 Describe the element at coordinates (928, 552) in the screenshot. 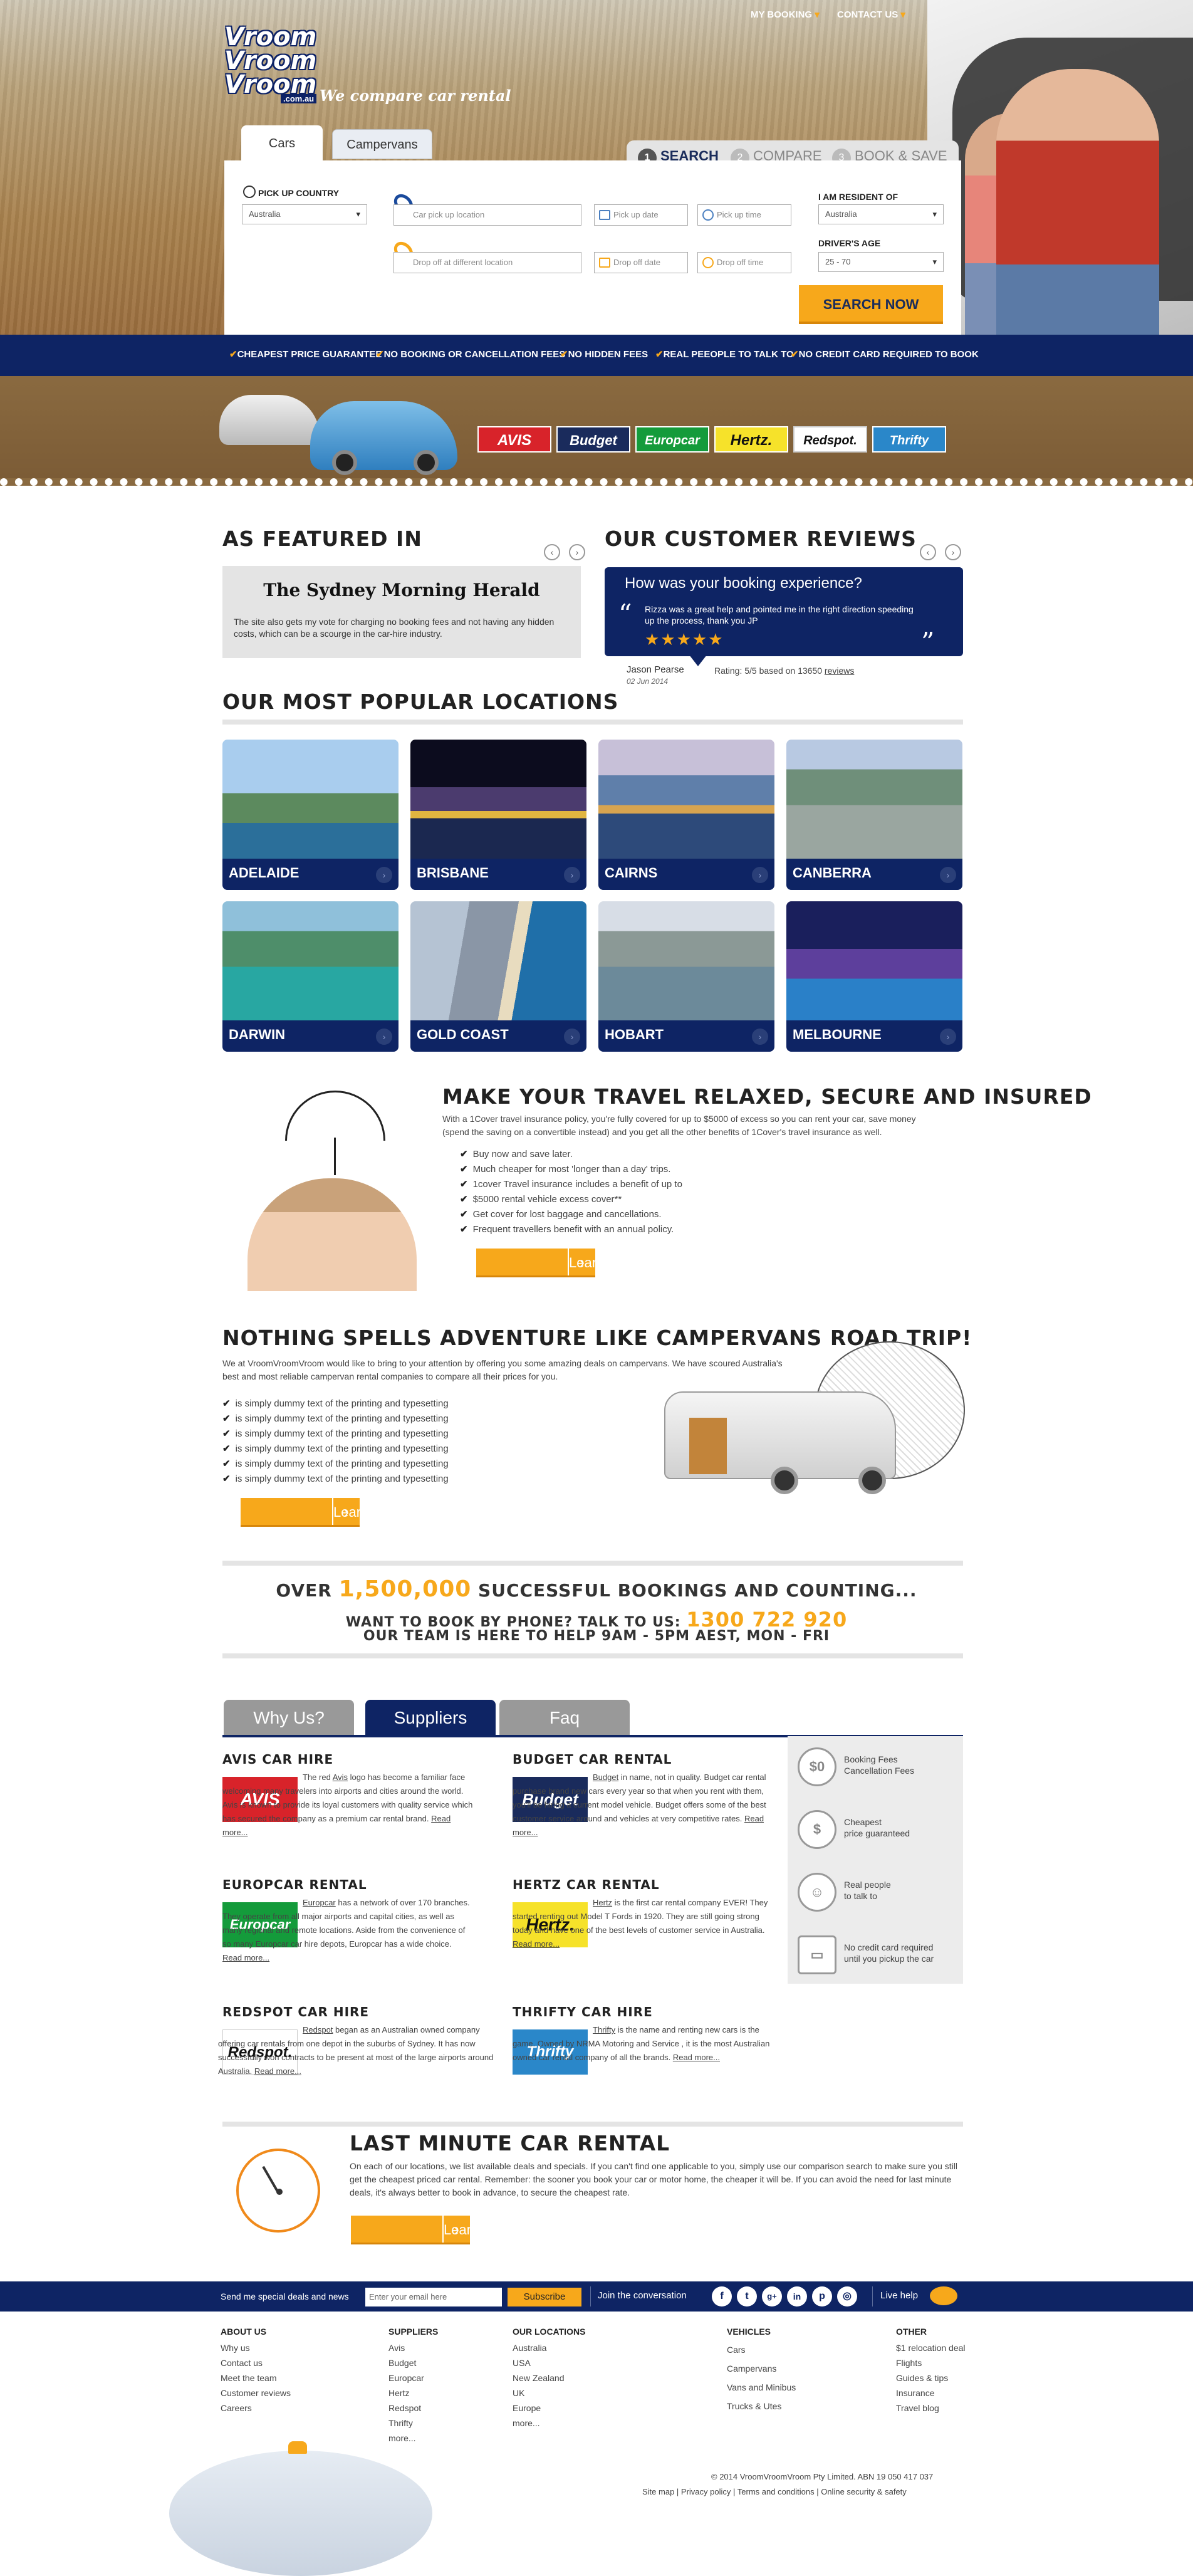

I see `reviews-prev-arrow: ‹` at that location.